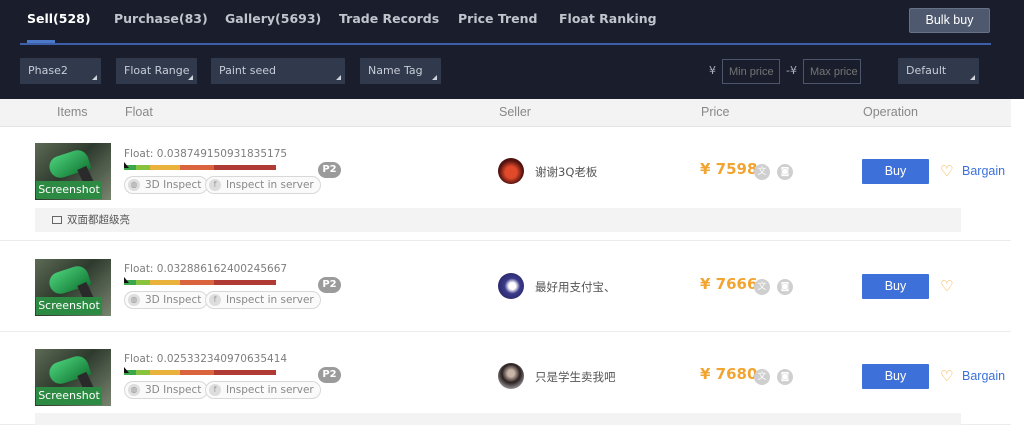 Image resolution: width=1024 pixels, height=425 pixels. I want to click on price: ¥ 7666, so click(729, 284).